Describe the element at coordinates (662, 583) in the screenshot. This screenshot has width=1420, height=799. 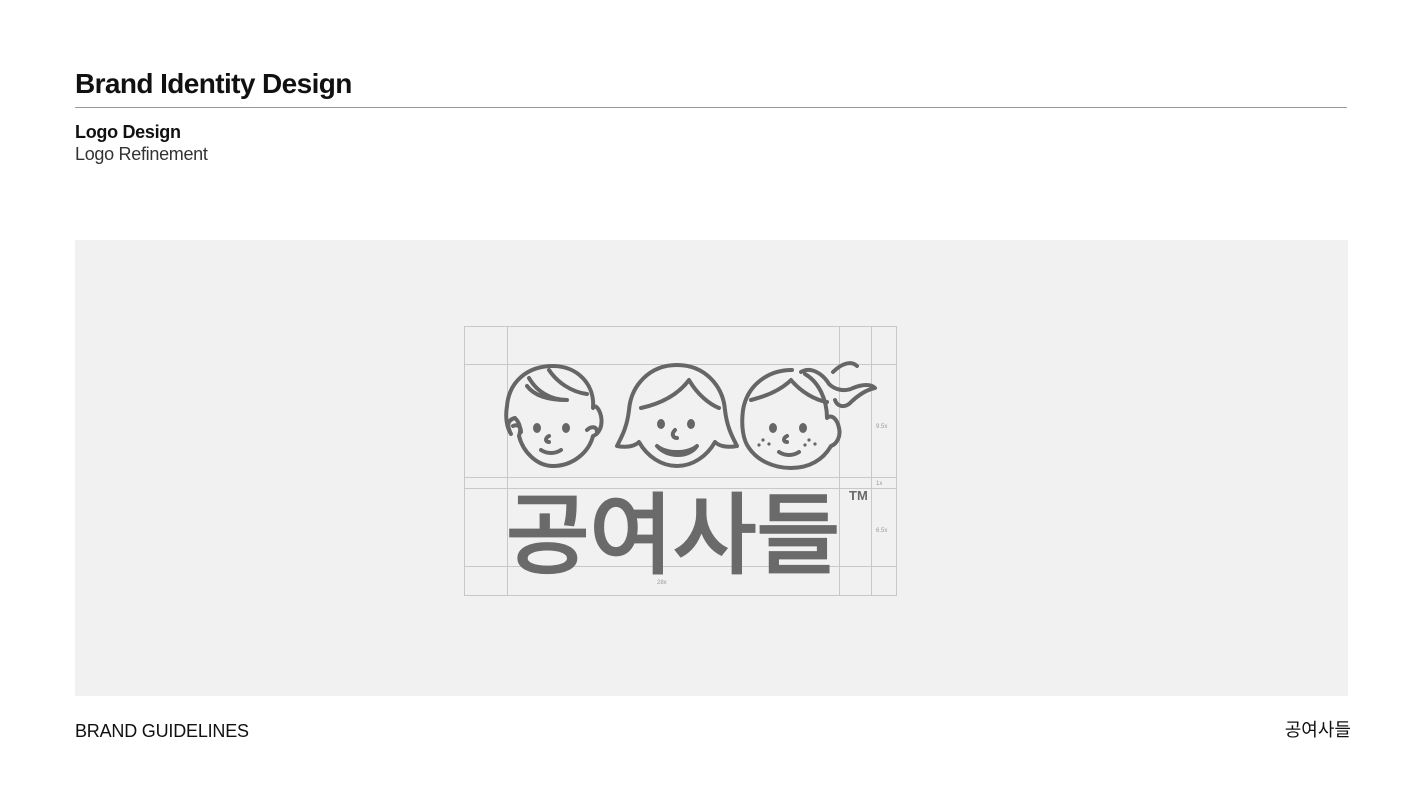
I see `dimension-width: 28x` at that location.